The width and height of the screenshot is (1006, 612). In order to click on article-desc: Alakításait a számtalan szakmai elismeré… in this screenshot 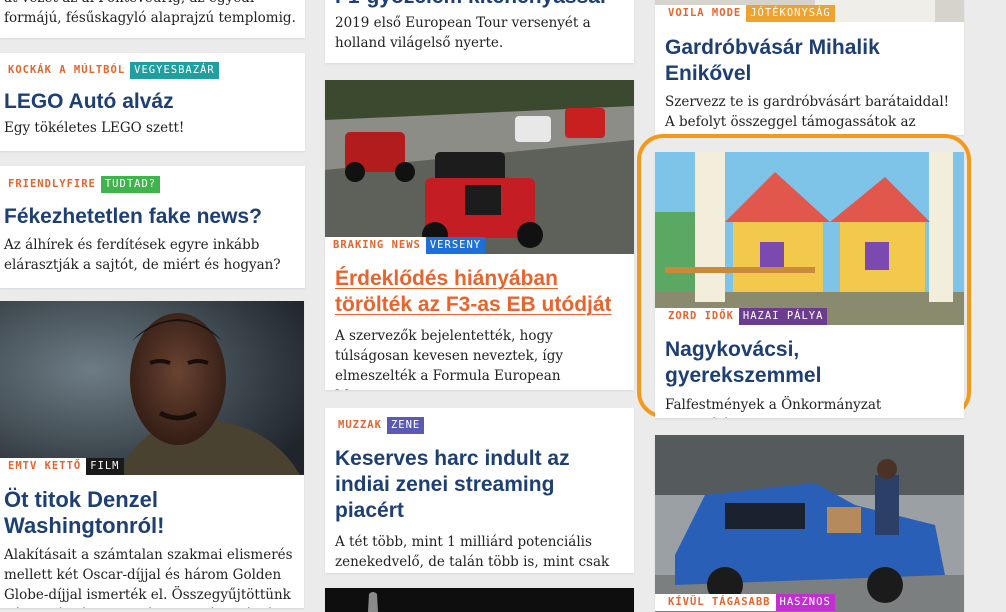, I will do `click(148, 577)`.